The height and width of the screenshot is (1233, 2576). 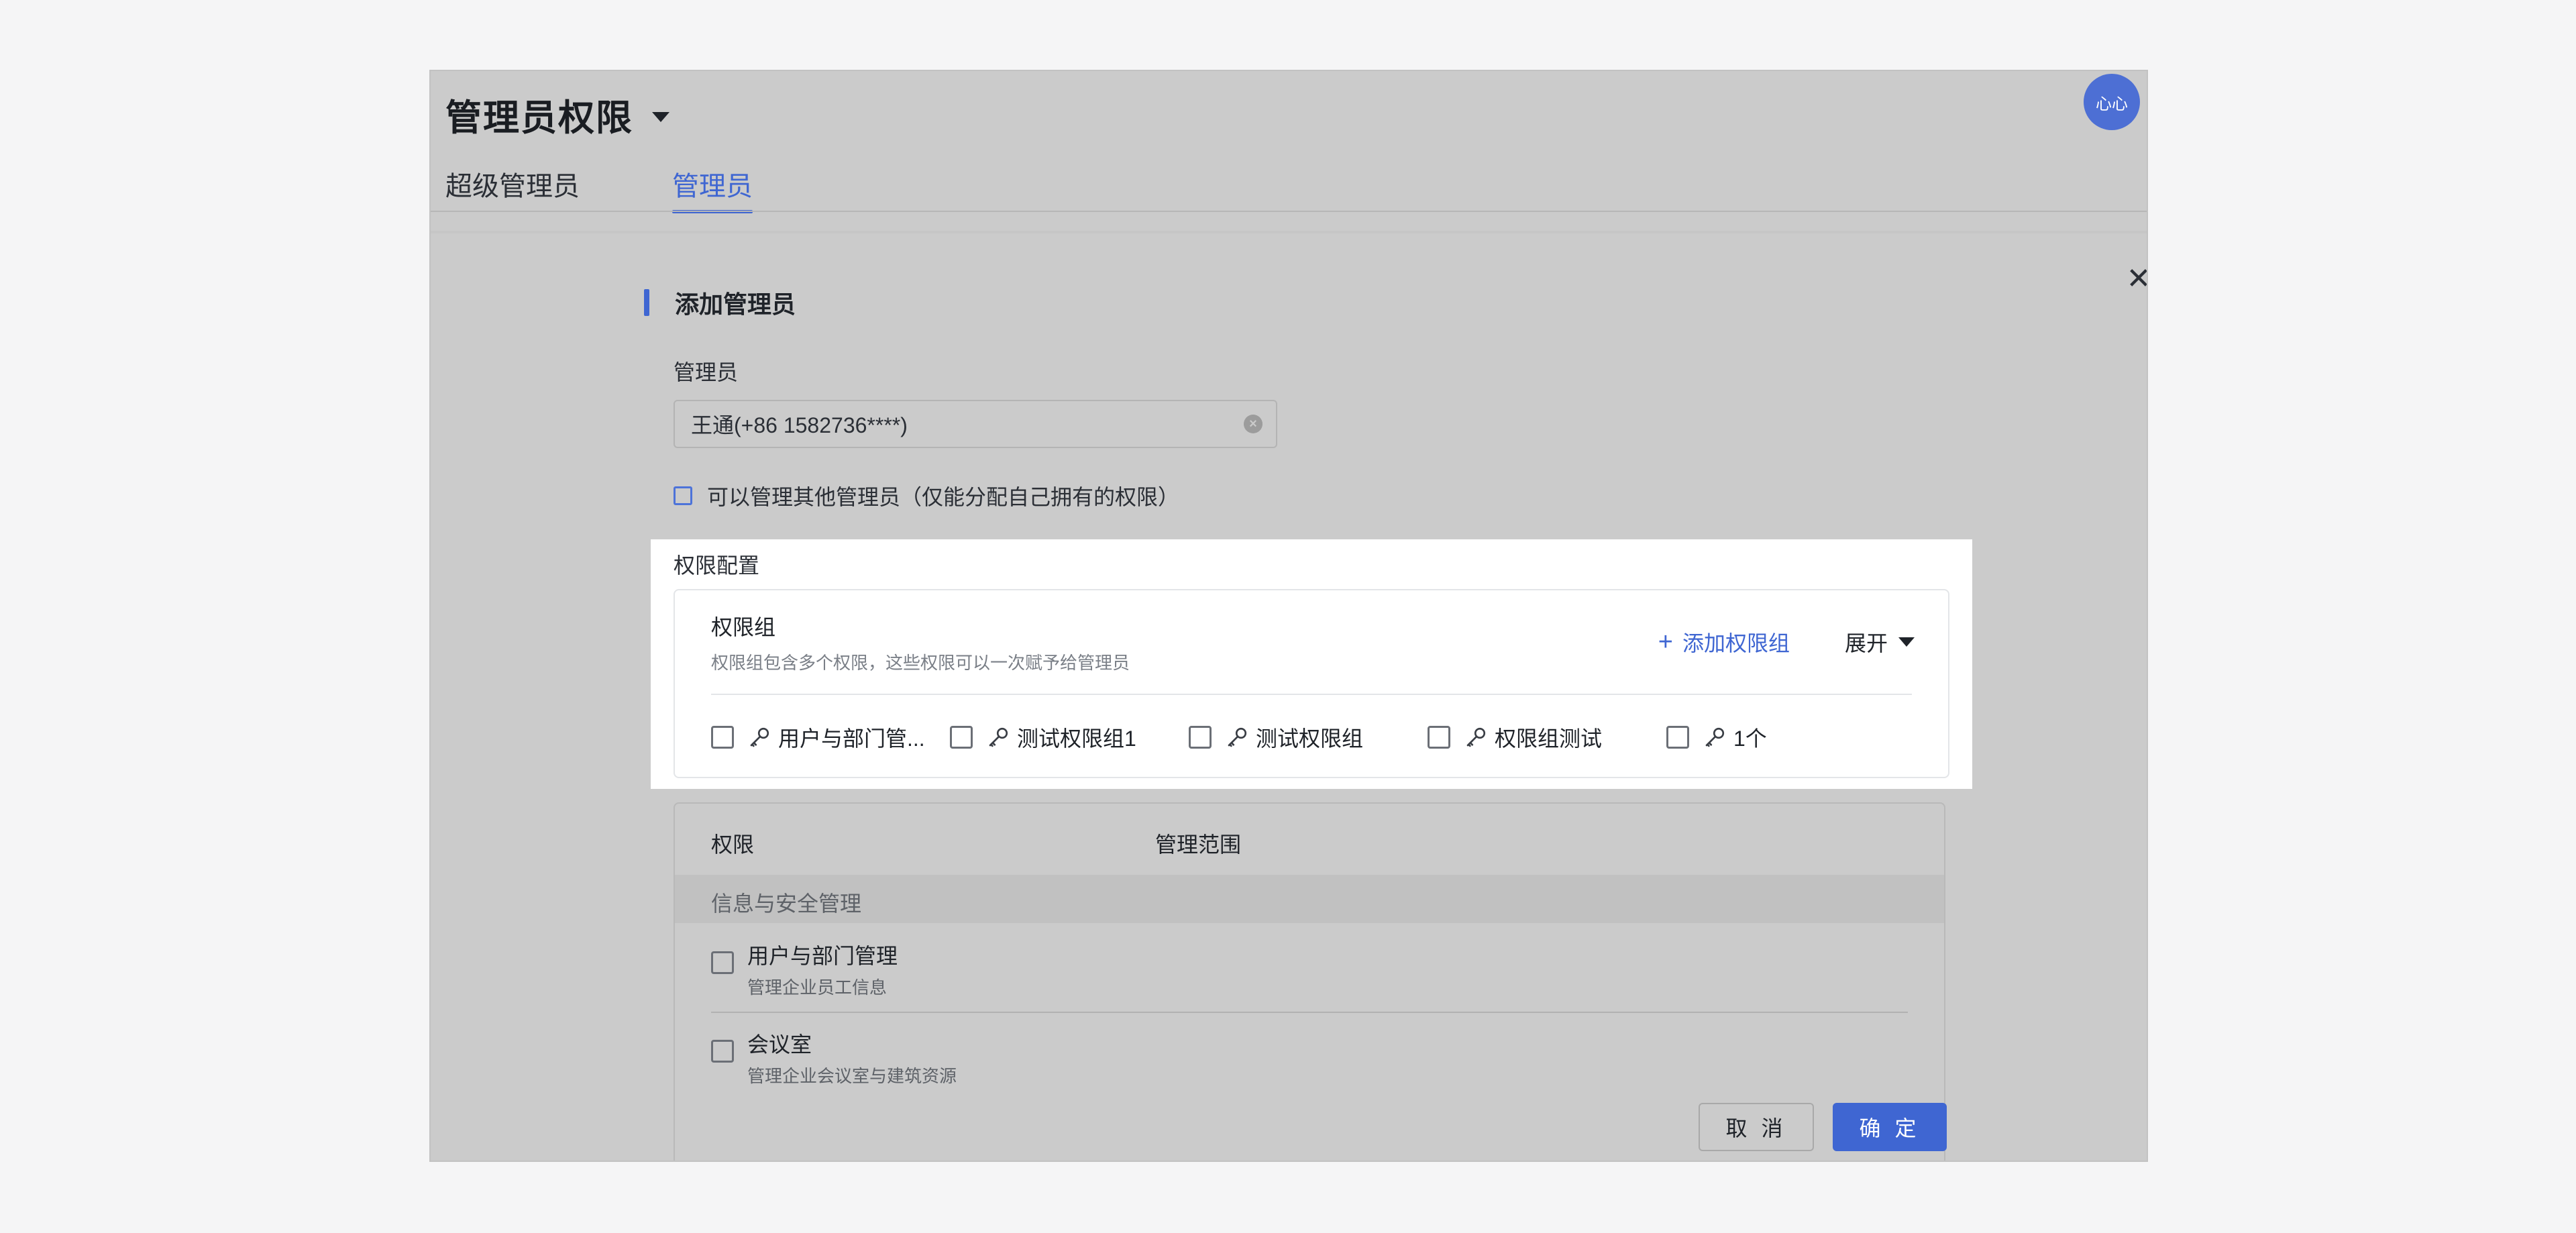 I want to click on group-divider, so click(x=1311, y=695).